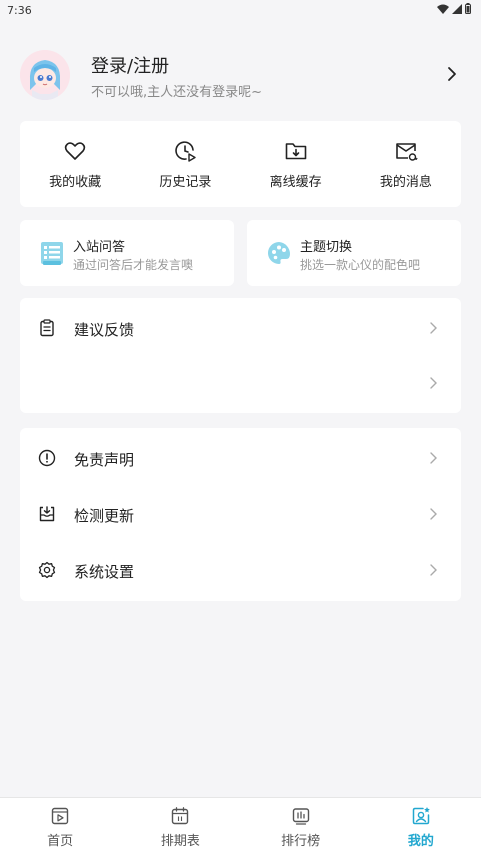 The height and width of the screenshot is (855, 481). What do you see at coordinates (47, 570) in the screenshot?
I see `gear-icon` at bounding box center [47, 570].